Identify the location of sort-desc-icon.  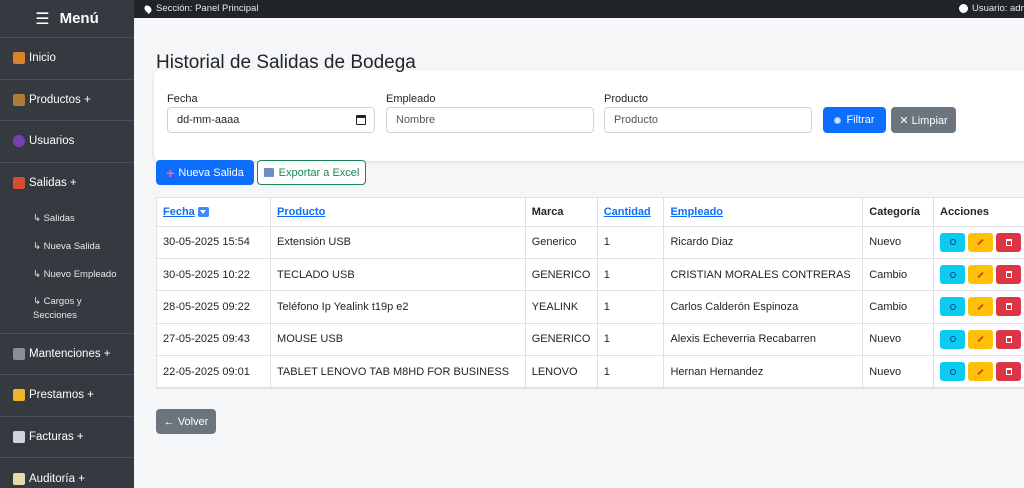
(203, 211).